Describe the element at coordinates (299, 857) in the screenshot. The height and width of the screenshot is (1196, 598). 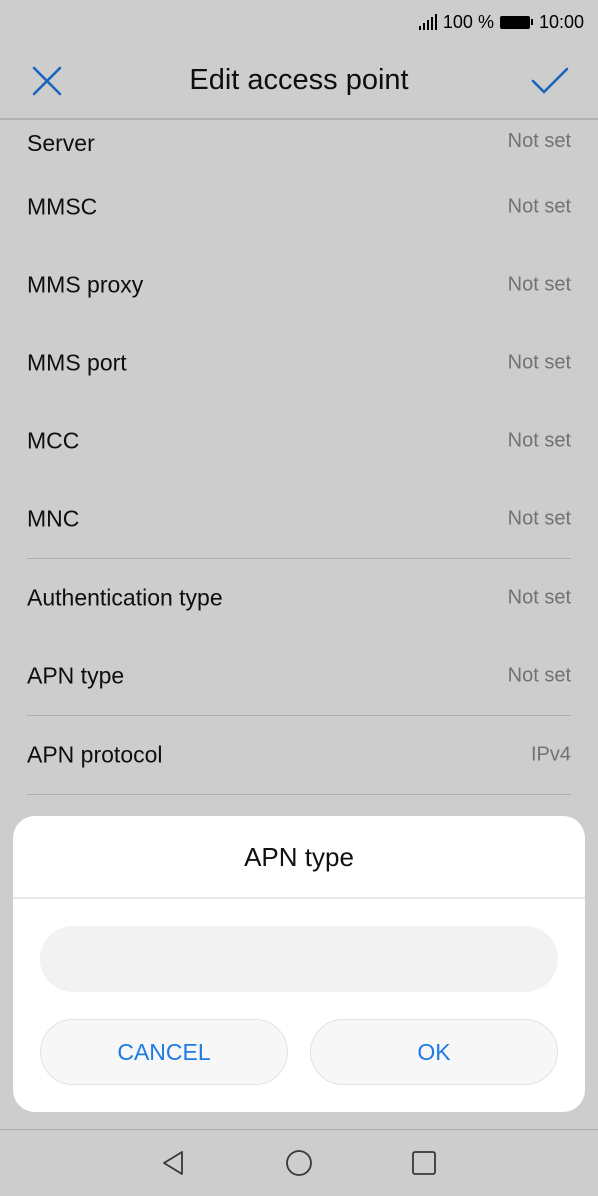
I see `dialog-title: APN type` at that location.